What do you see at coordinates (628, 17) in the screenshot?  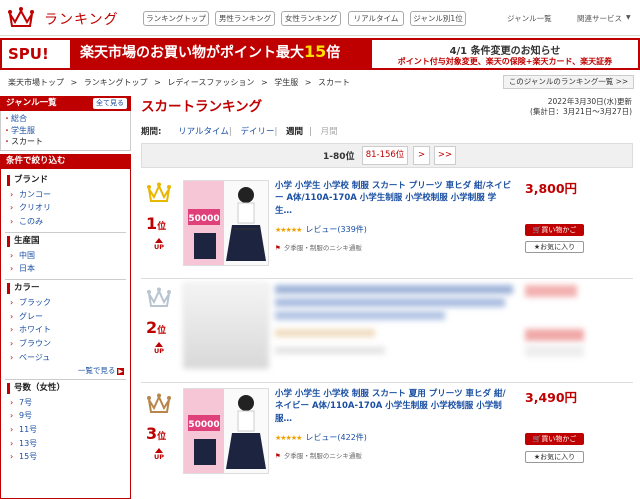 I see `chevron-down-icon: ▼` at bounding box center [628, 17].